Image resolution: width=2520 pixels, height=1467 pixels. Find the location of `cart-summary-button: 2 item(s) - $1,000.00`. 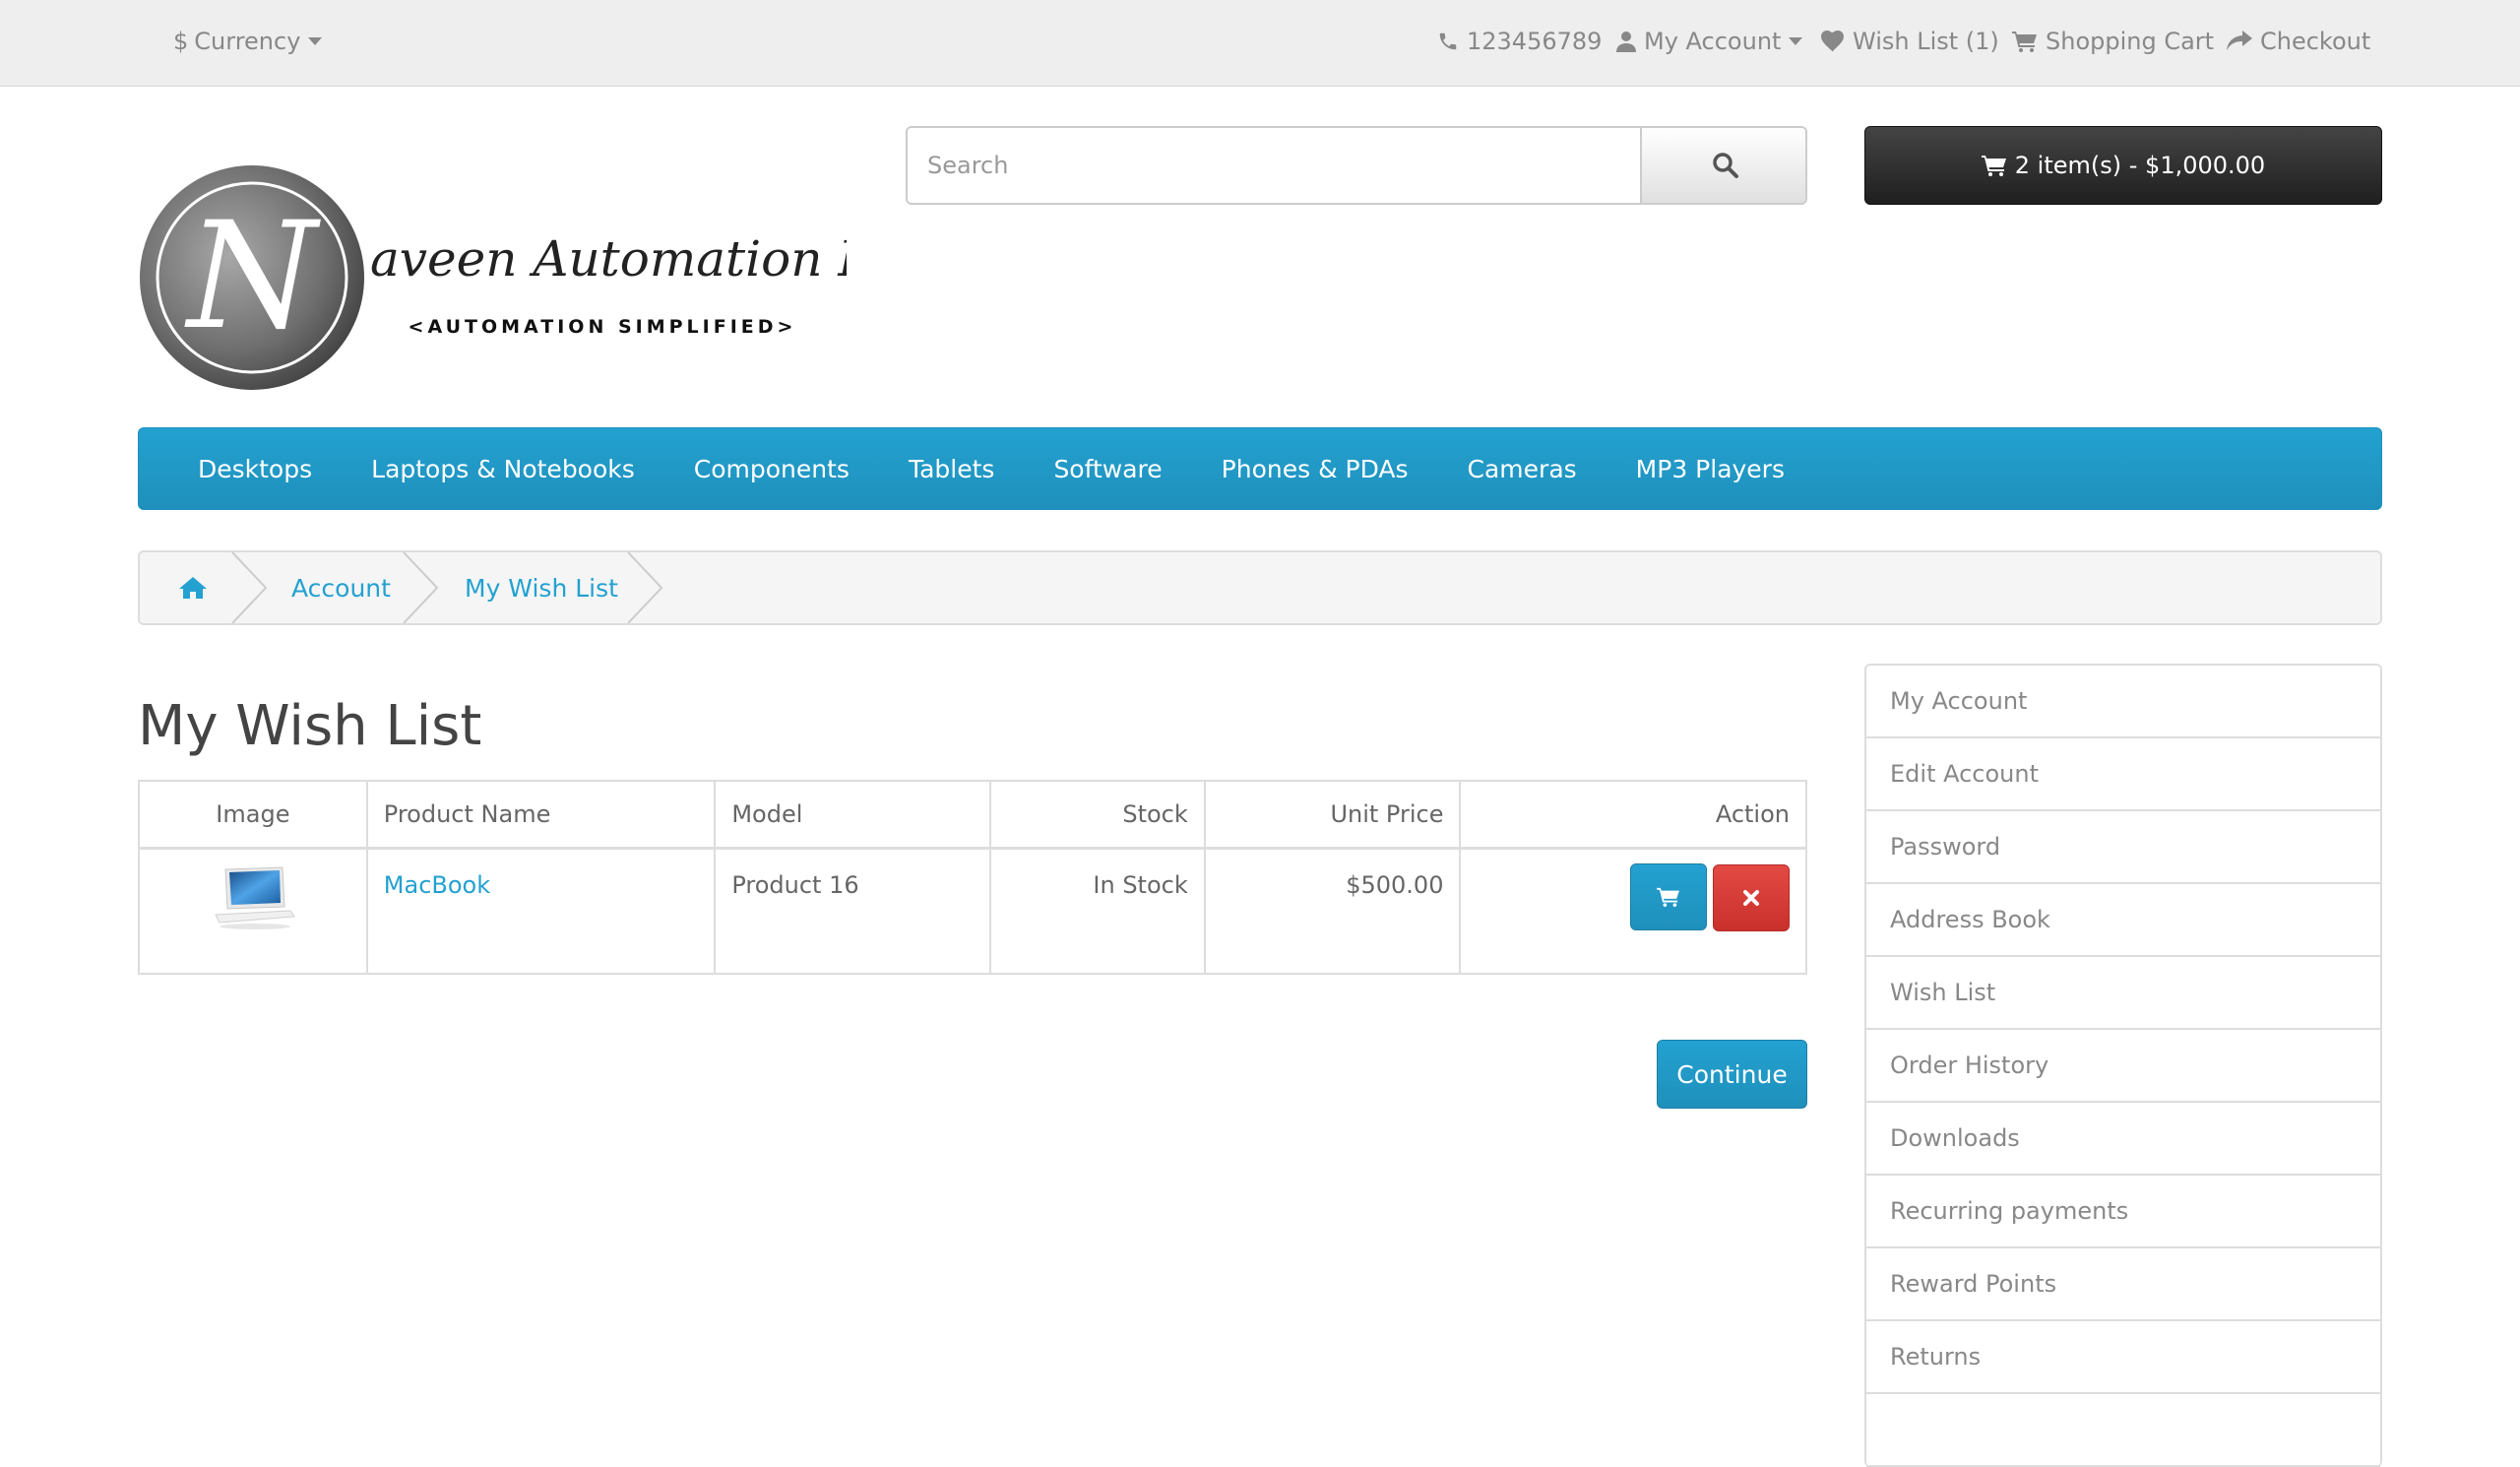

cart-summary-button: 2 item(s) - $1,000.00 is located at coordinates (2123, 165).